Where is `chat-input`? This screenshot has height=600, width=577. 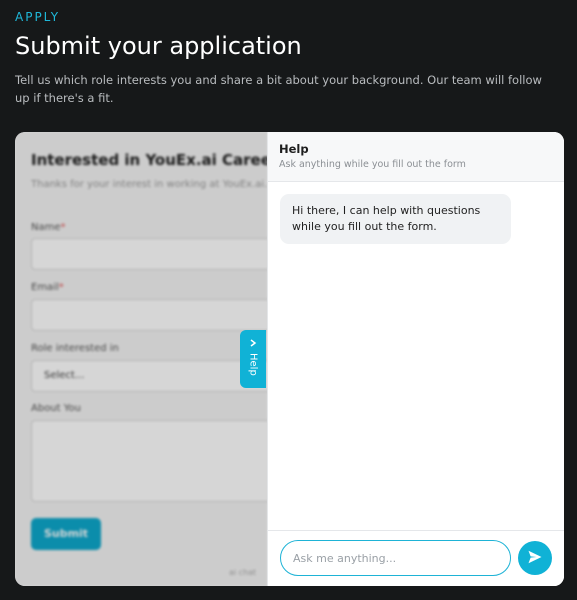 chat-input is located at coordinates (395, 558).